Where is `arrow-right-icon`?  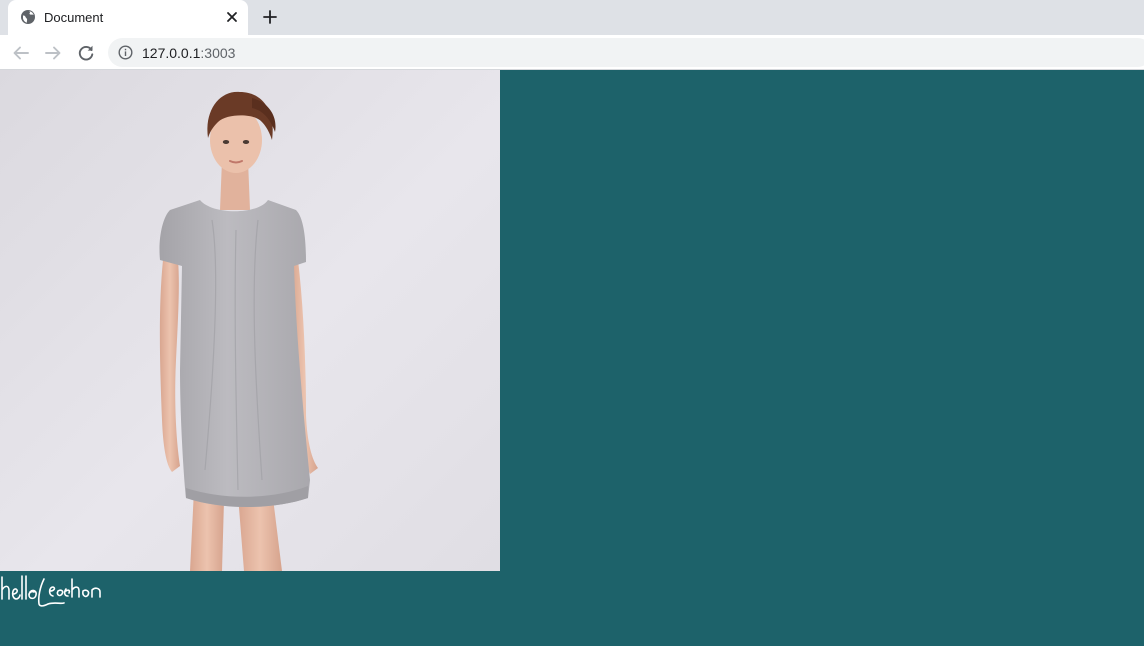
arrow-right-icon is located at coordinates (53, 53).